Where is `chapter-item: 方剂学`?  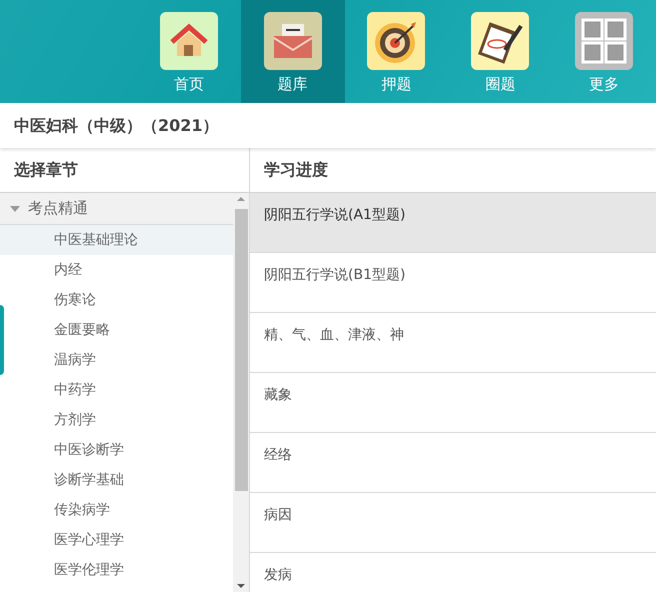 chapter-item: 方剂学 is located at coordinates (116, 420).